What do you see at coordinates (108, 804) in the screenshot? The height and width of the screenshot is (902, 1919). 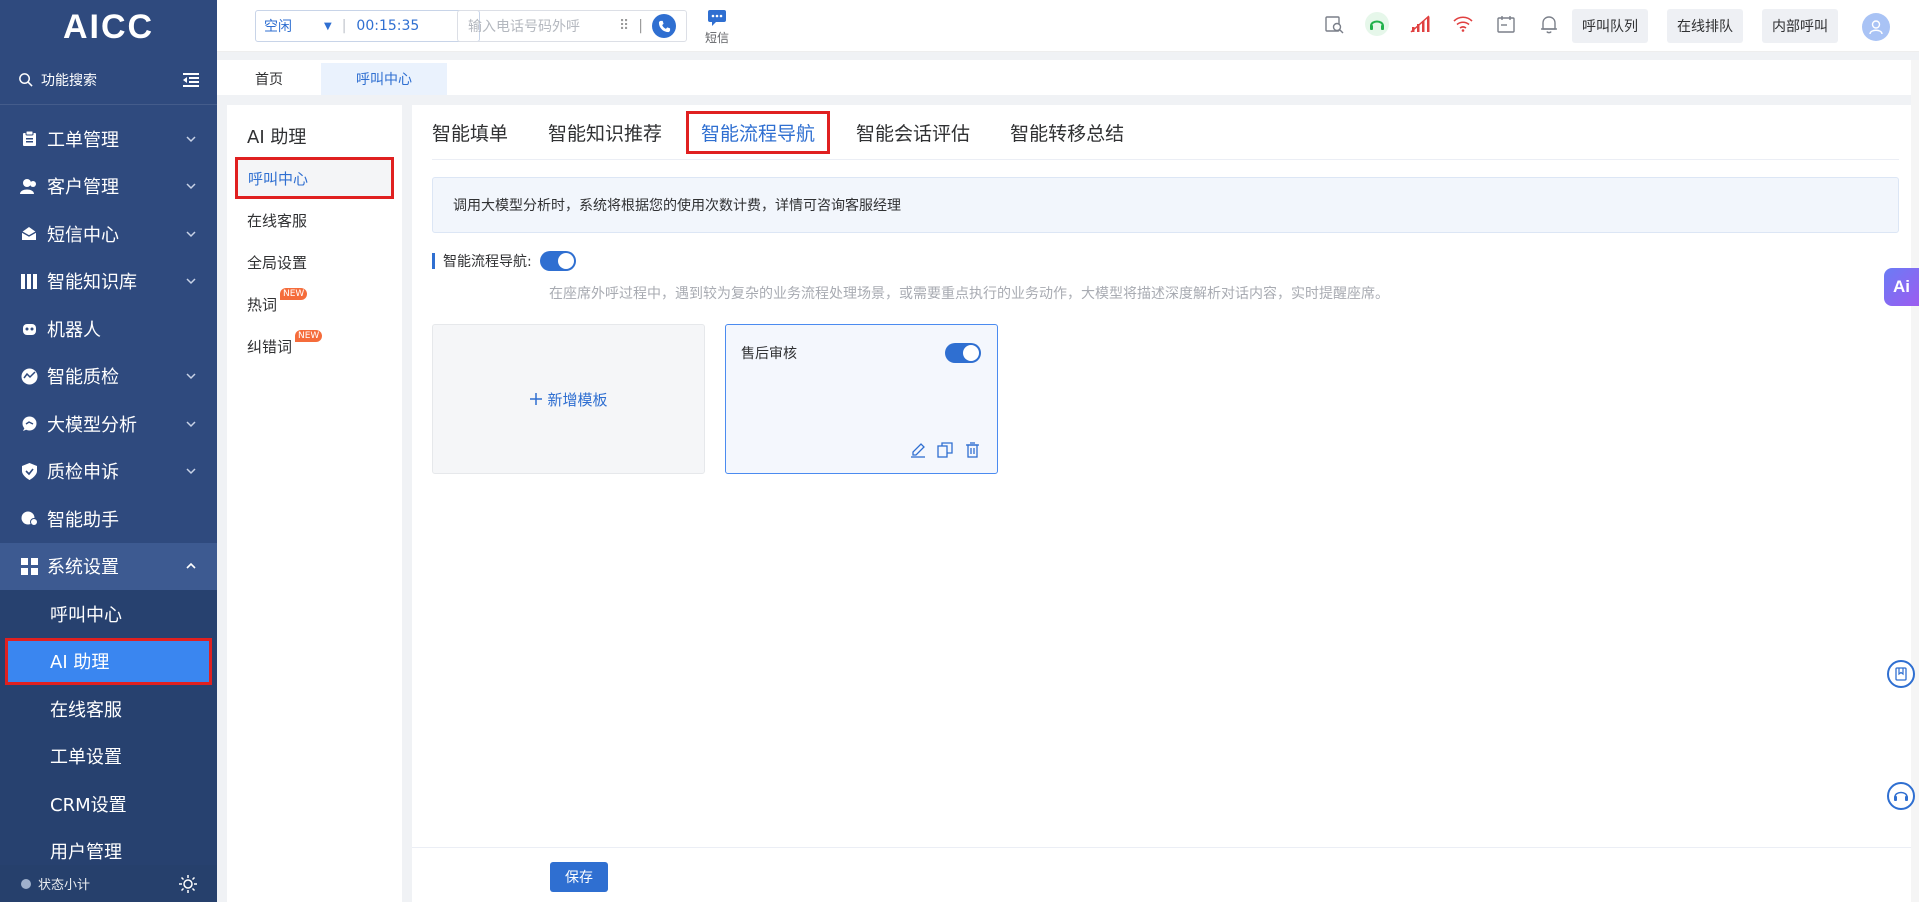 I see `sub-item-crm-settings: CRM设置` at bounding box center [108, 804].